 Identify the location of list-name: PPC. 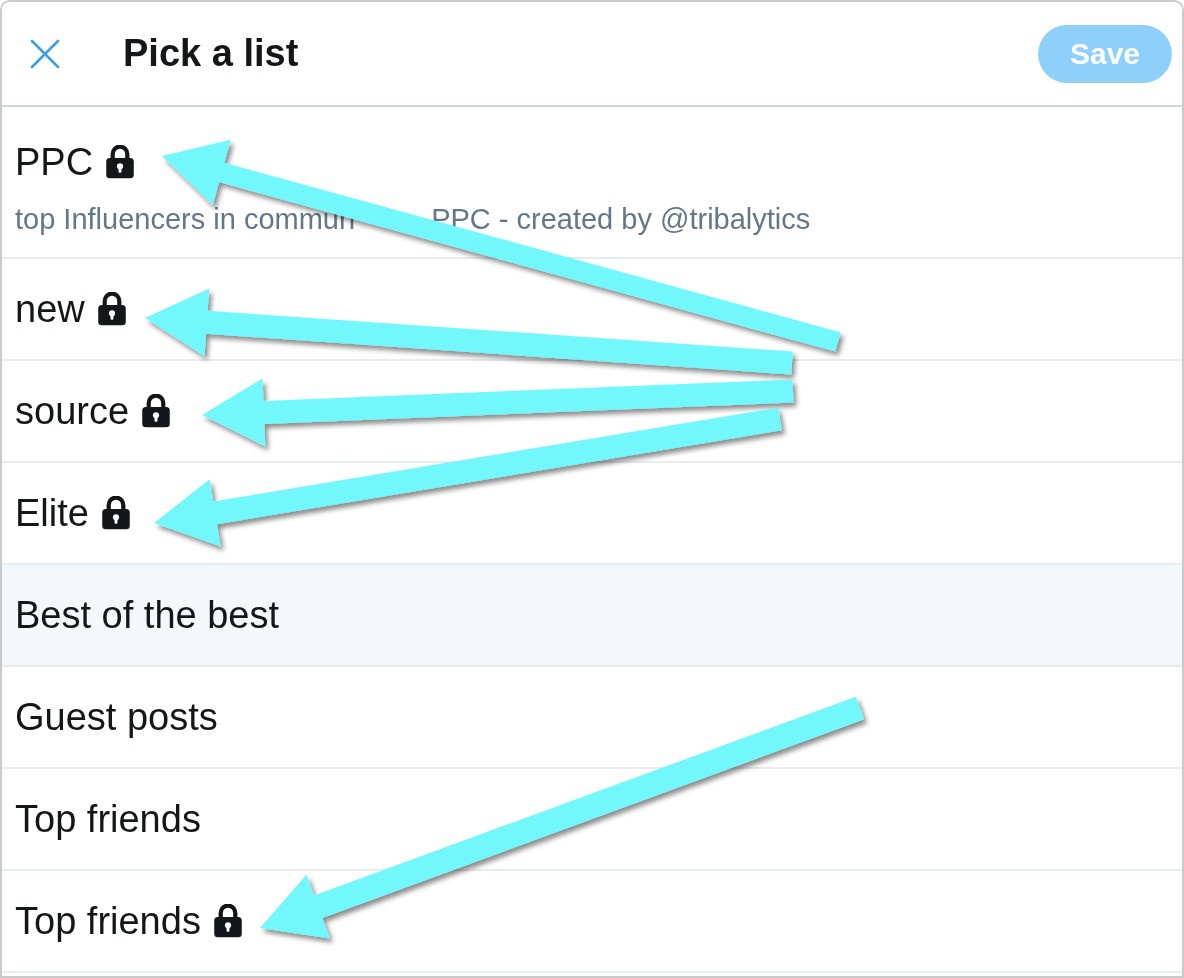
(54, 162).